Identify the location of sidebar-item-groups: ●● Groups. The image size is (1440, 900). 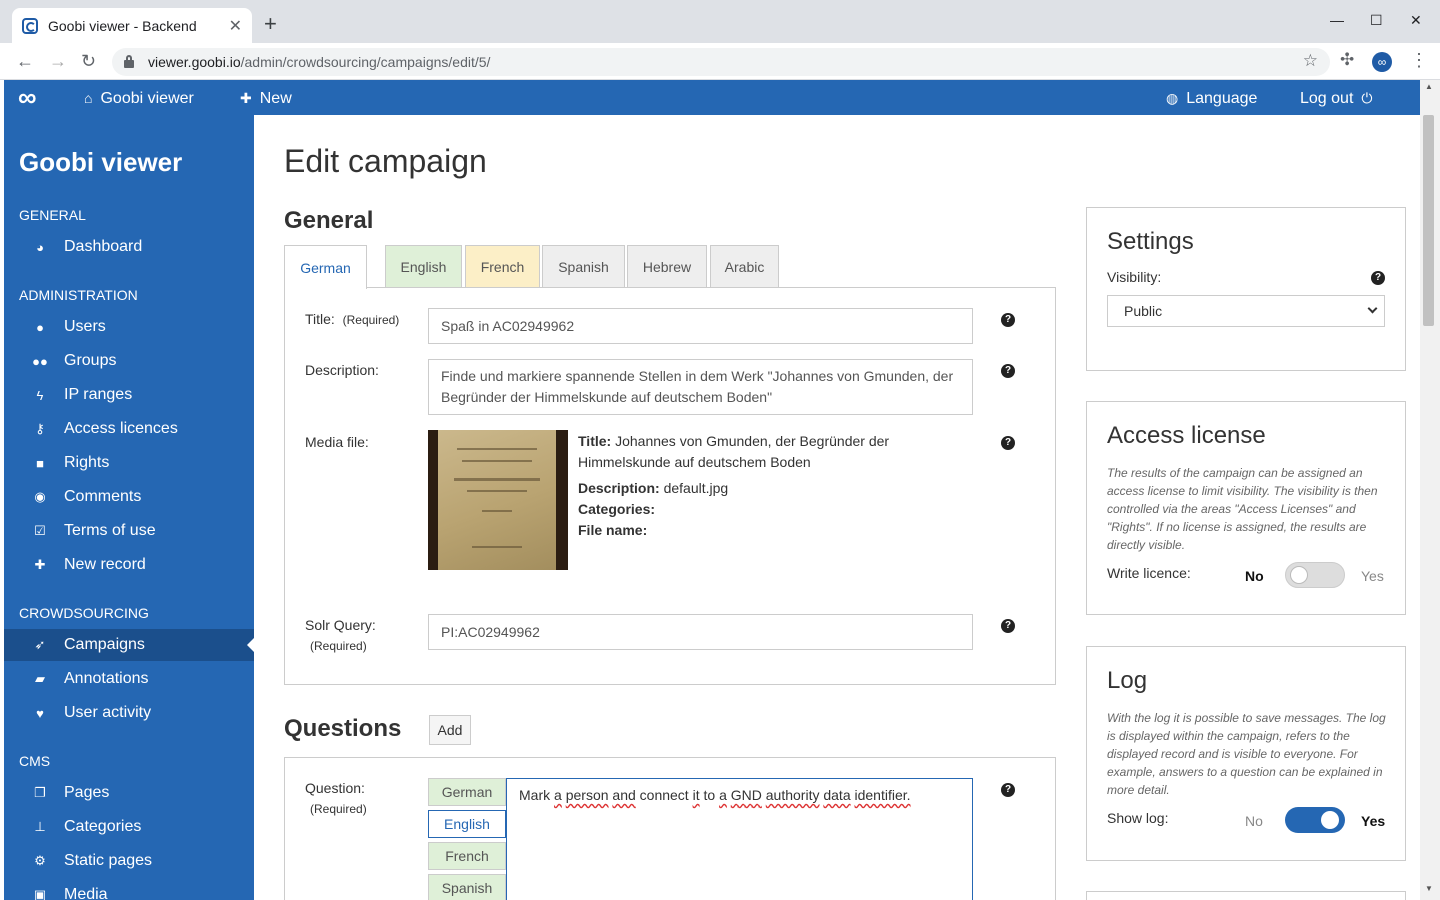
(129, 361).